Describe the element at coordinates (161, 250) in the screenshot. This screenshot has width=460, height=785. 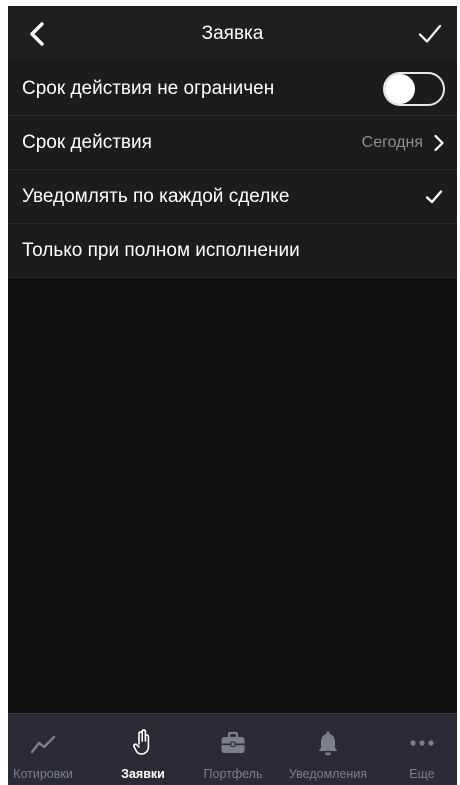
I see `row-label: Только при полном исполнении` at that location.